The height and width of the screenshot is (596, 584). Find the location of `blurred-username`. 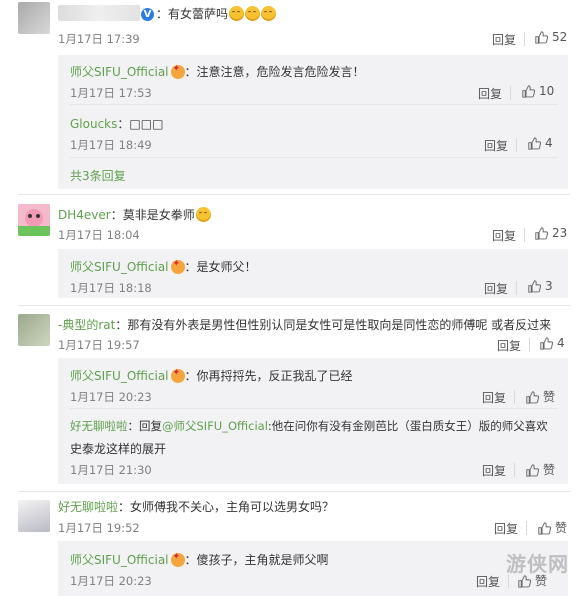

blurred-username is located at coordinates (99, 13).